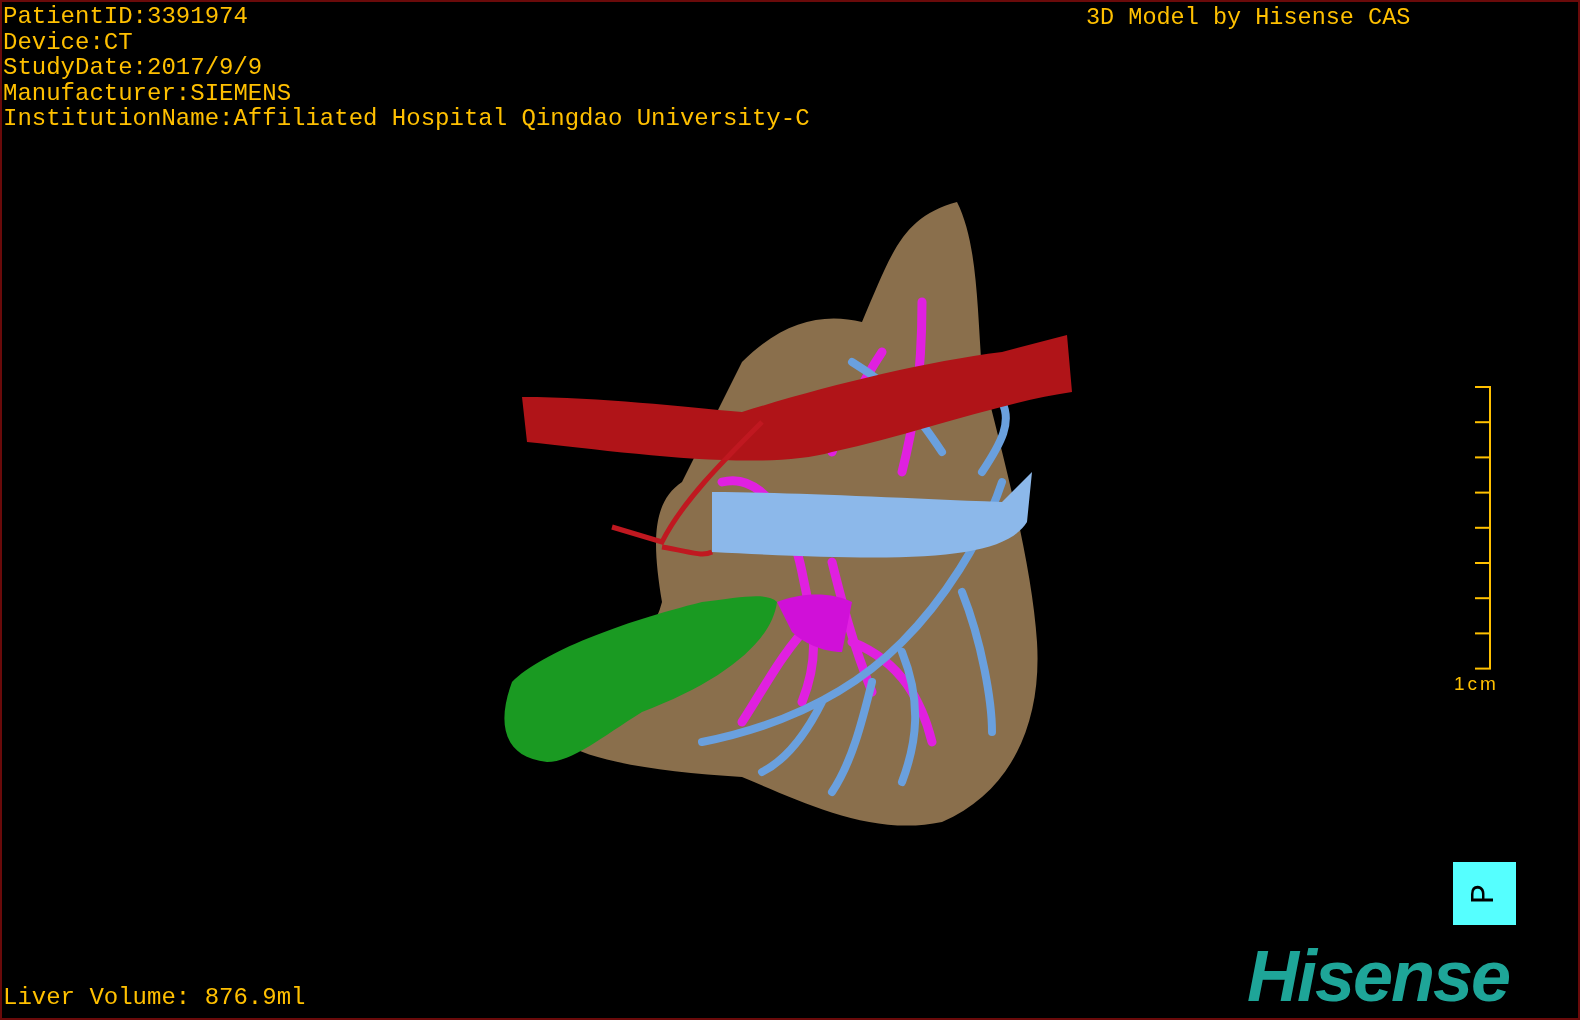 The image size is (1580, 1020). What do you see at coordinates (154, 998) in the screenshot?
I see `liver-volume-text: Liver Volume: 876.9ml` at bounding box center [154, 998].